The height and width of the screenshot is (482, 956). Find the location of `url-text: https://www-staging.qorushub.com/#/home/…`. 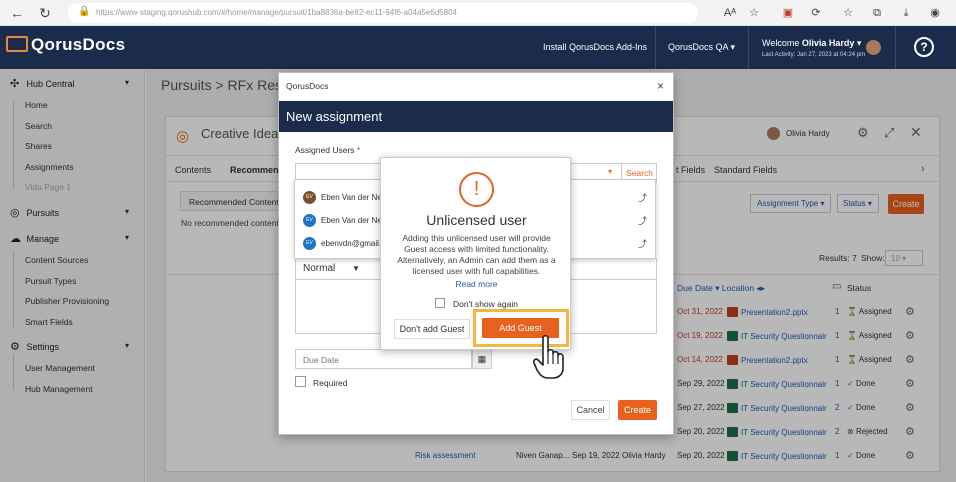

url-text: https://www-staging.qorushub.com/#/home/… is located at coordinates (276, 12).